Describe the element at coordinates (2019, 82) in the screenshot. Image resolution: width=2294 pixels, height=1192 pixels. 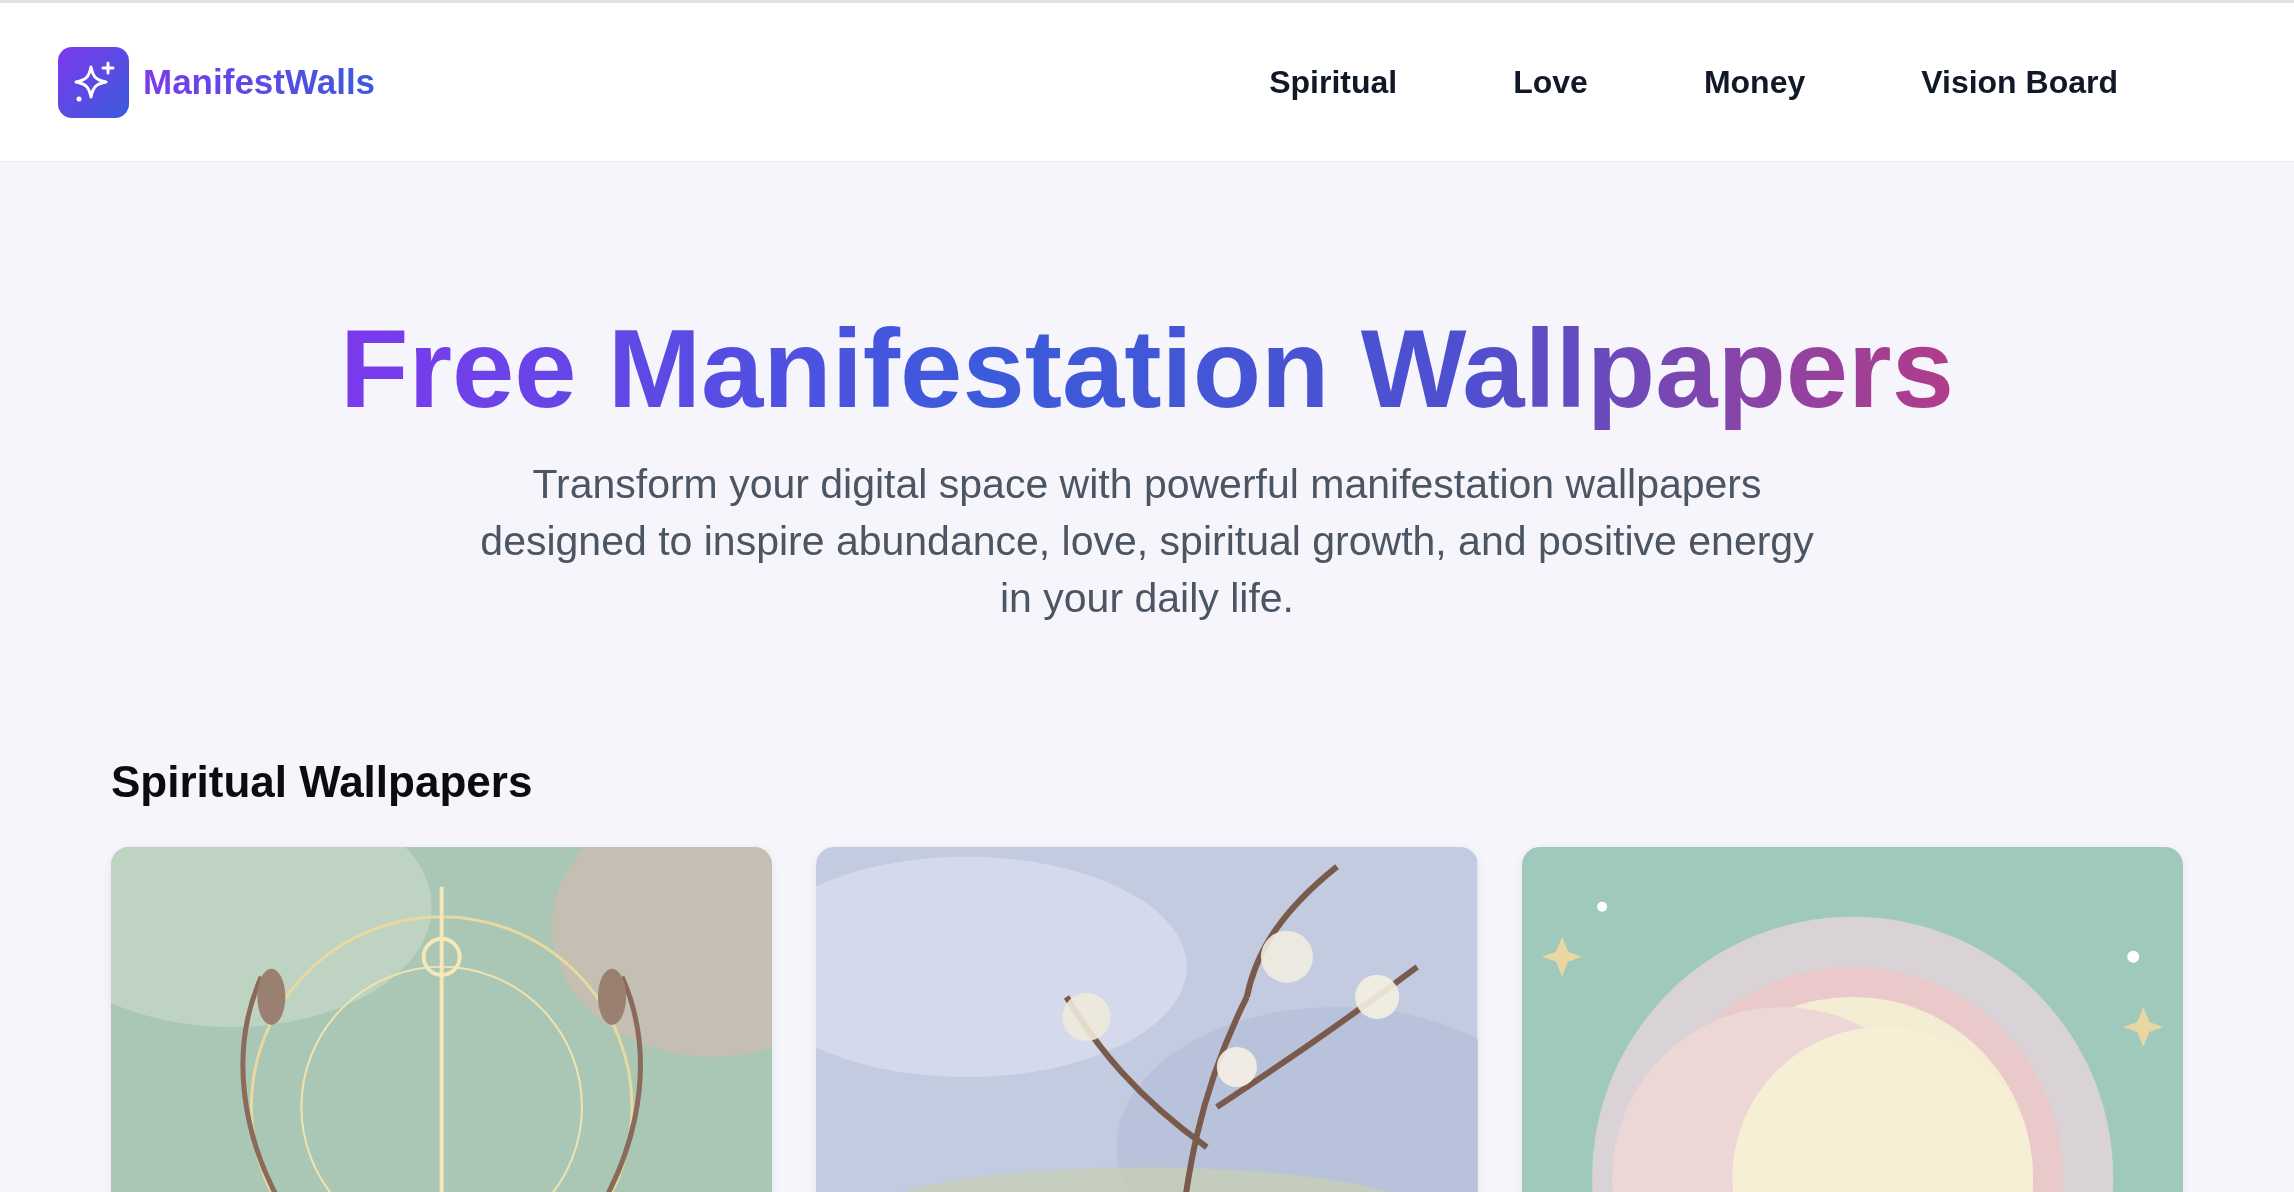
I see `nav-link: Vision Board` at that location.